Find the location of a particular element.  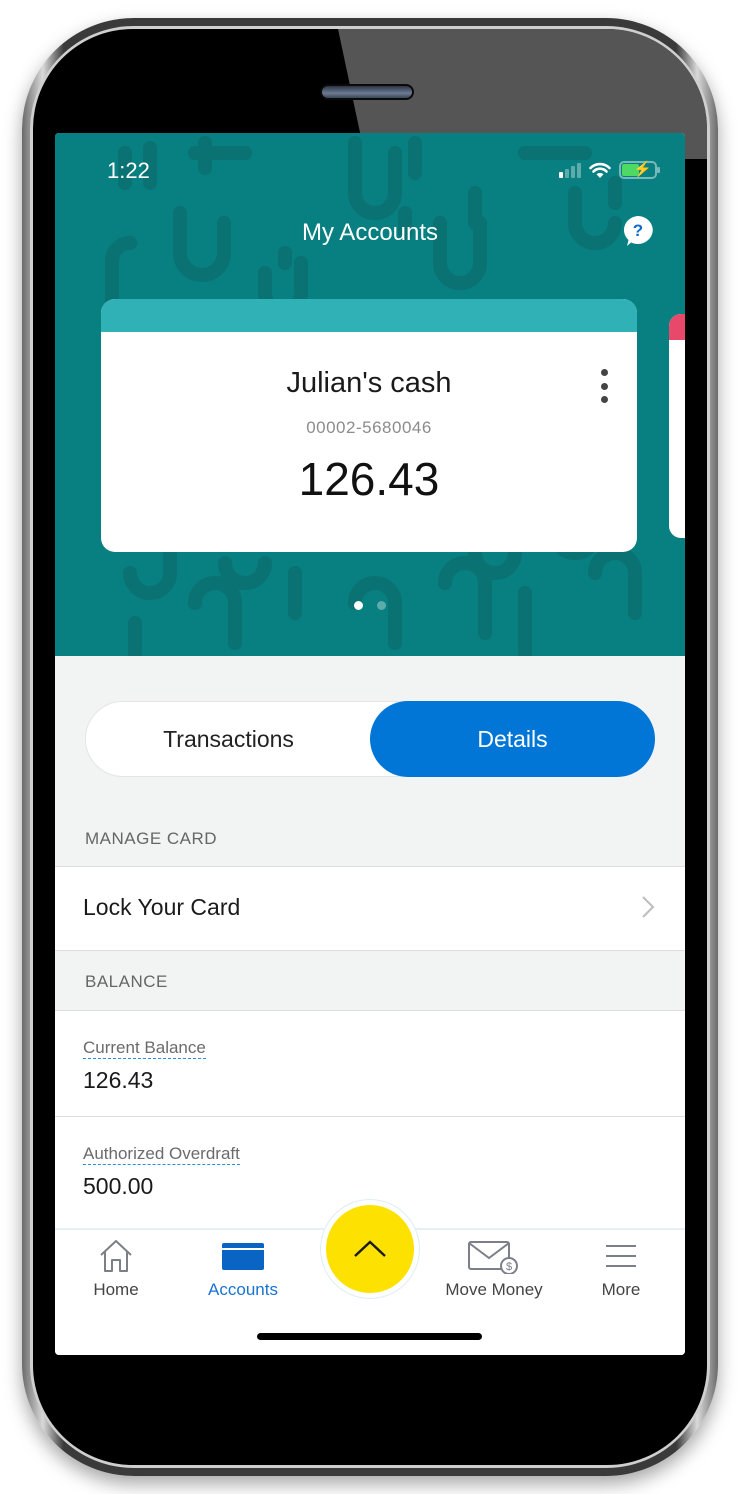

nav-home: Home is located at coordinates (116, 1269).